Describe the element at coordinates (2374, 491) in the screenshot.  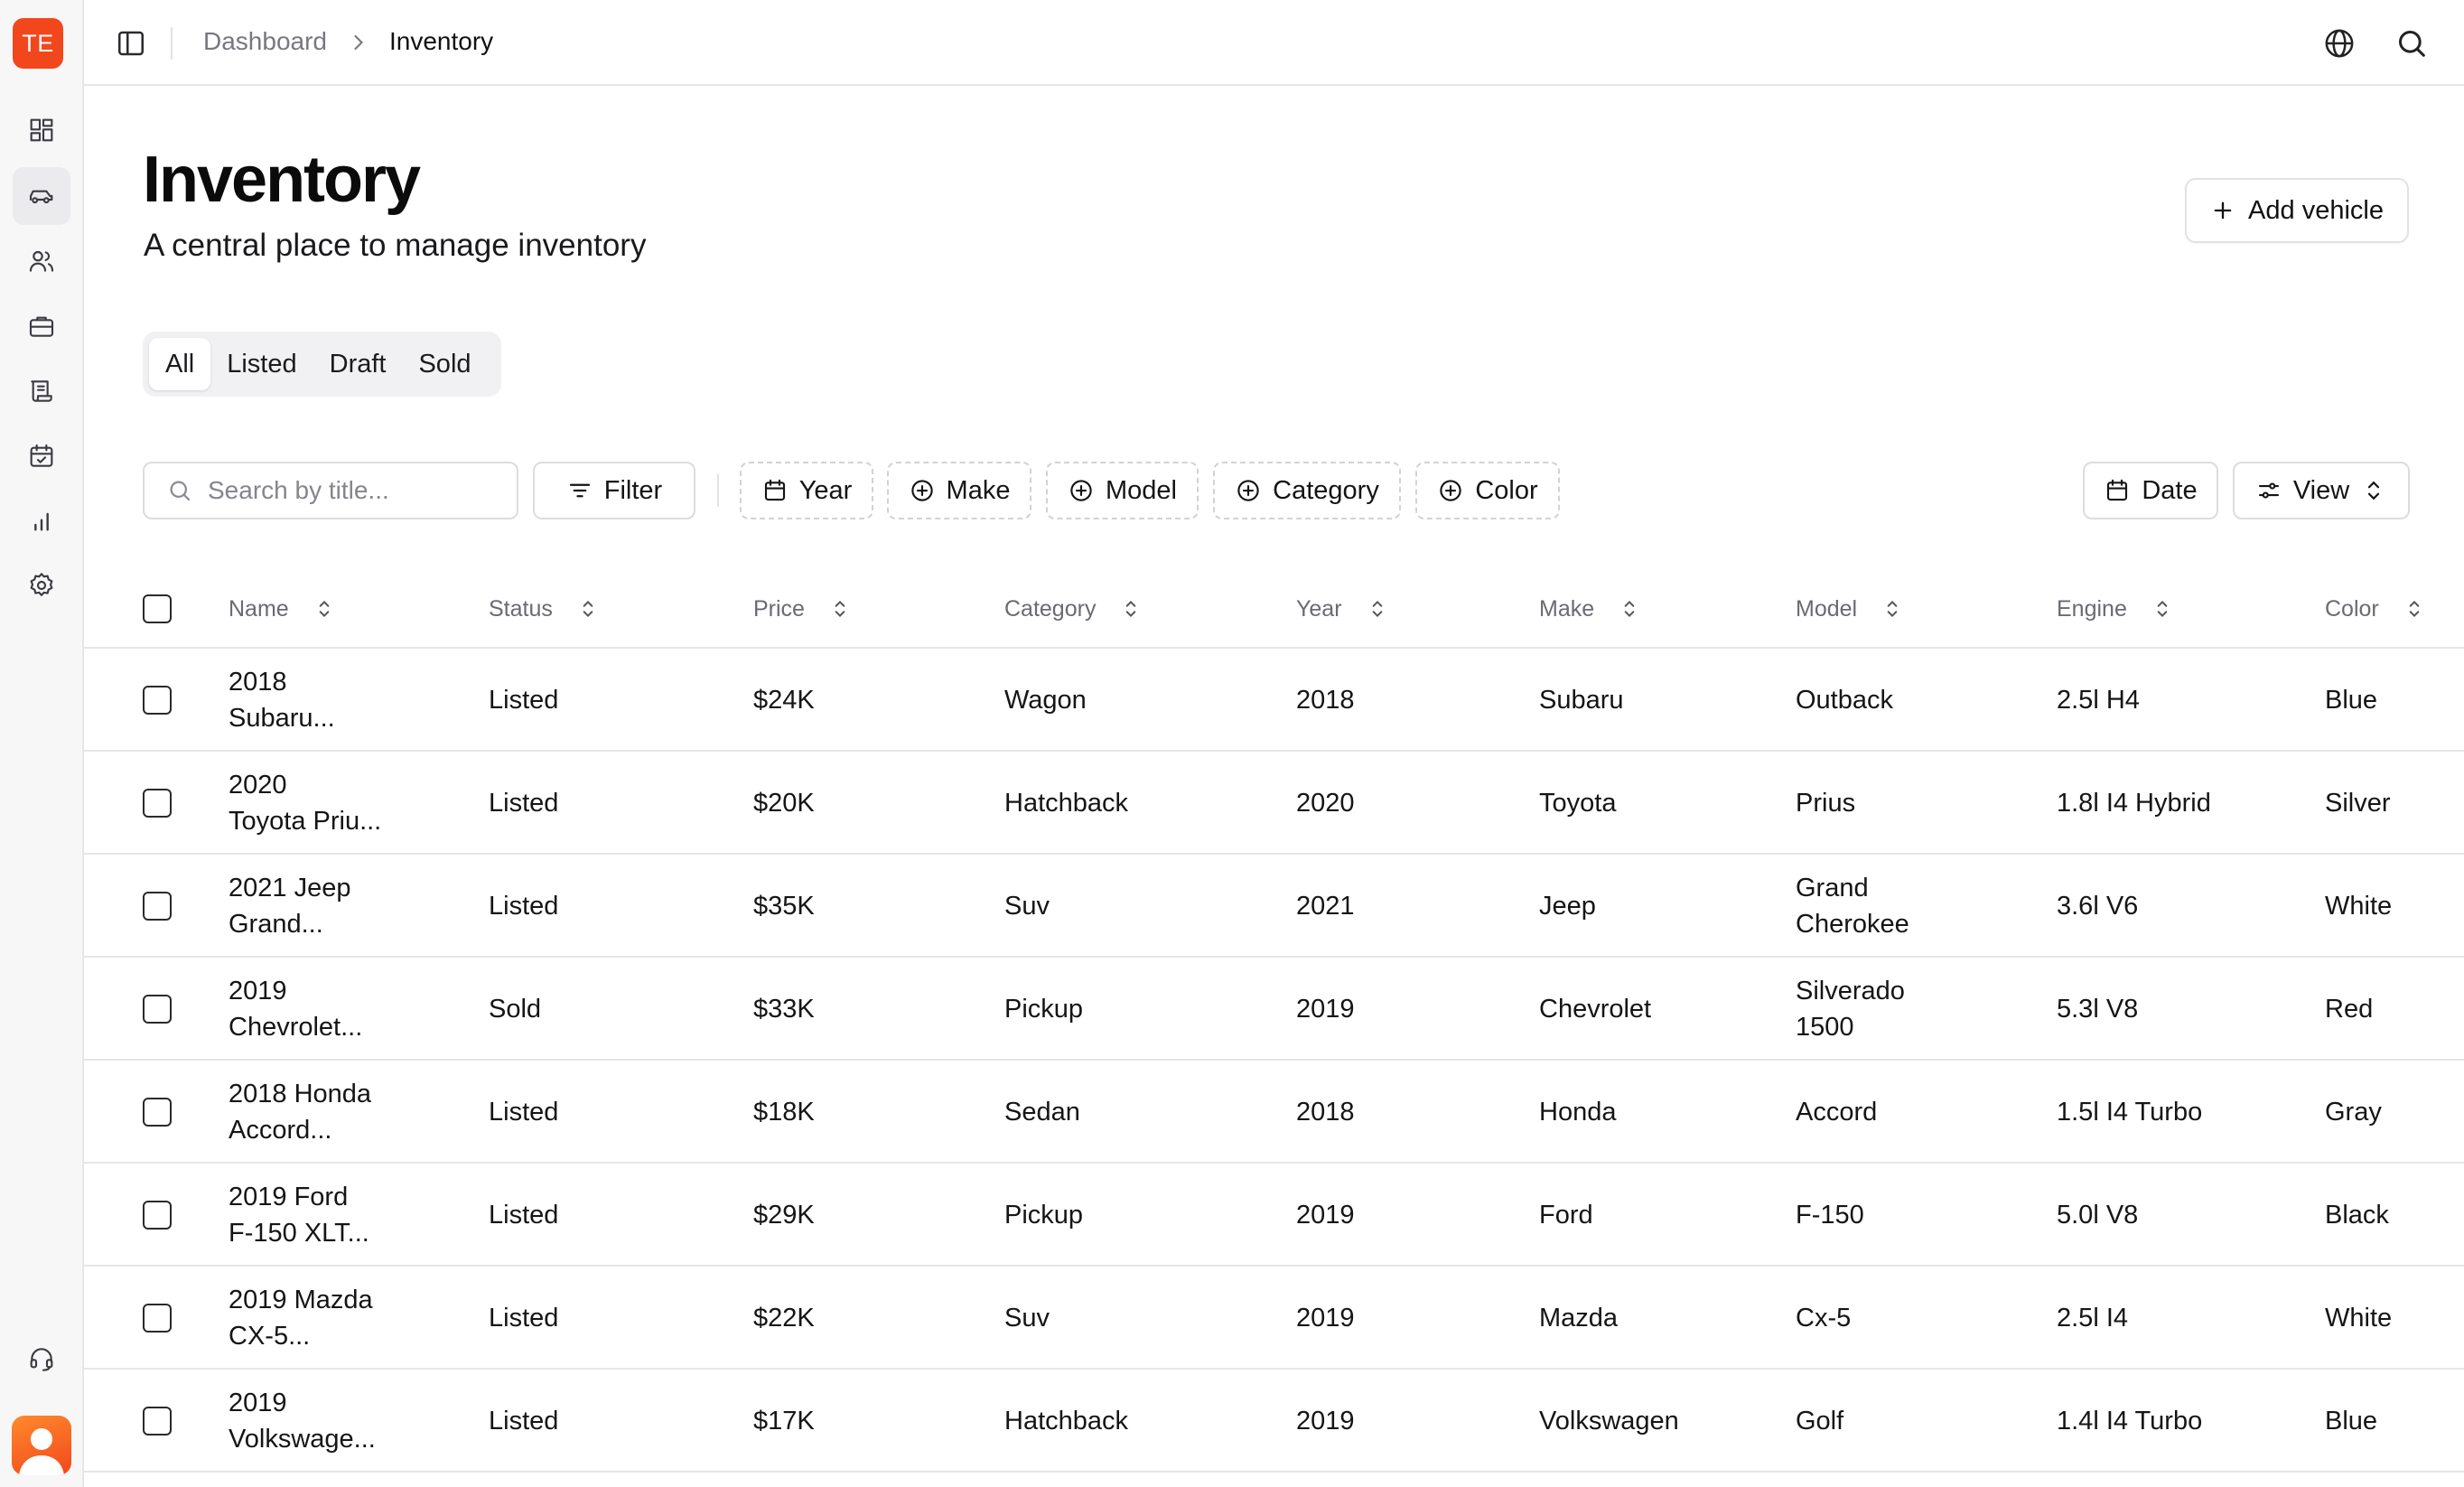
I see `chevrons-up-down-icon` at that location.